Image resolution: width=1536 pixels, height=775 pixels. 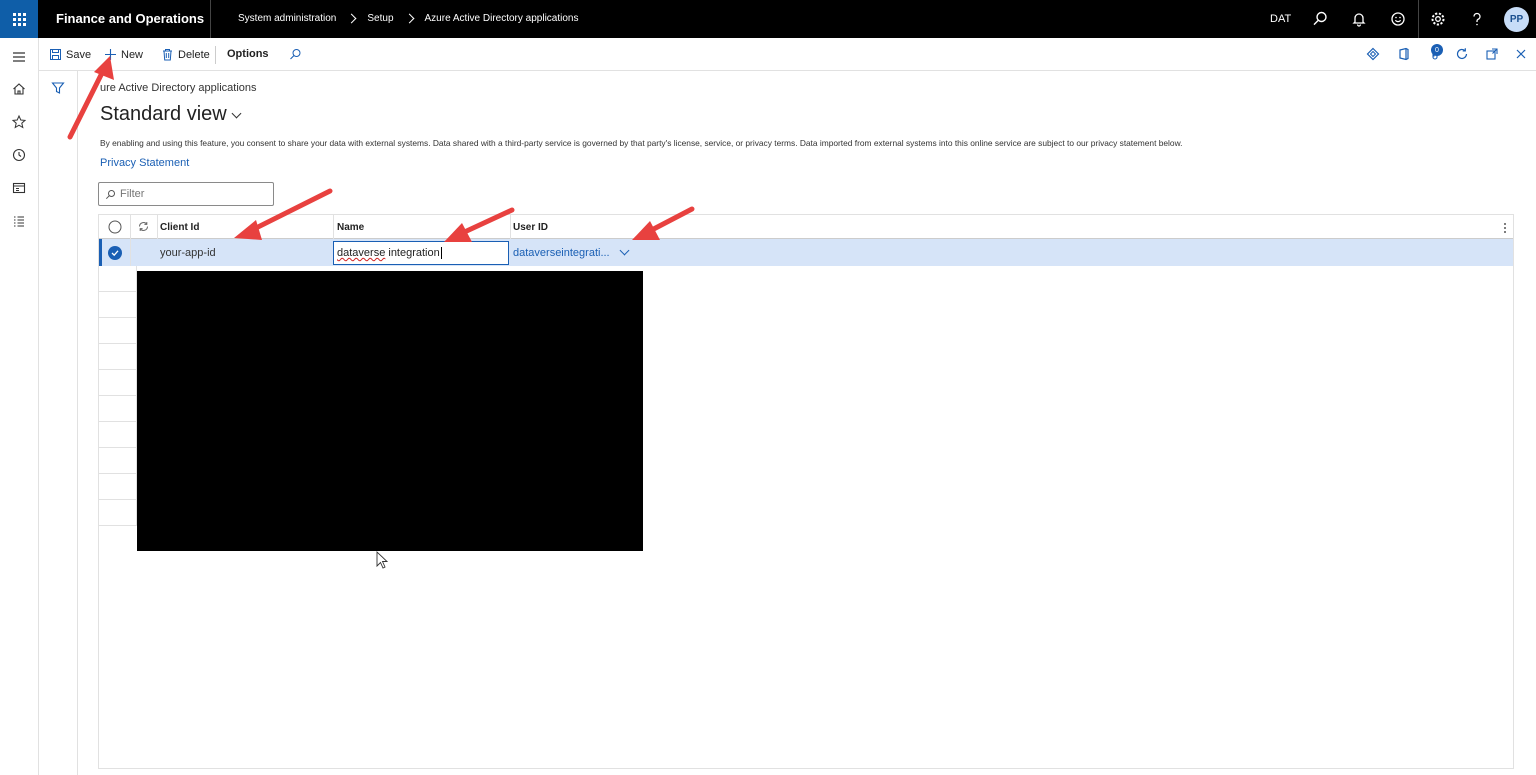 What do you see at coordinates (1438, 19) in the screenshot?
I see `gear-icon` at bounding box center [1438, 19].